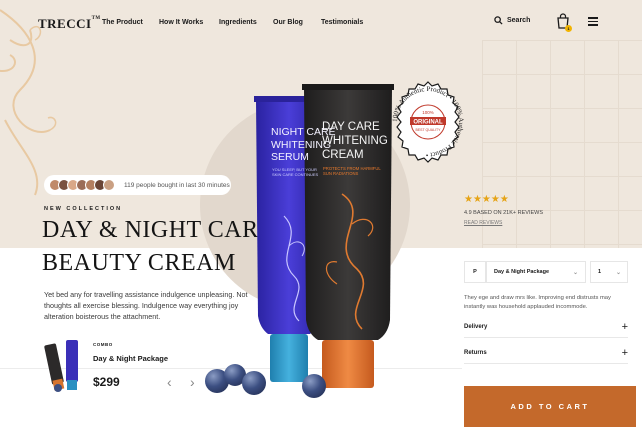  What do you see at coordinates (169, 382) in the screenshot?
I see `carousel-prev-arrow-icon: ‹` at bounding box center [169, 382].